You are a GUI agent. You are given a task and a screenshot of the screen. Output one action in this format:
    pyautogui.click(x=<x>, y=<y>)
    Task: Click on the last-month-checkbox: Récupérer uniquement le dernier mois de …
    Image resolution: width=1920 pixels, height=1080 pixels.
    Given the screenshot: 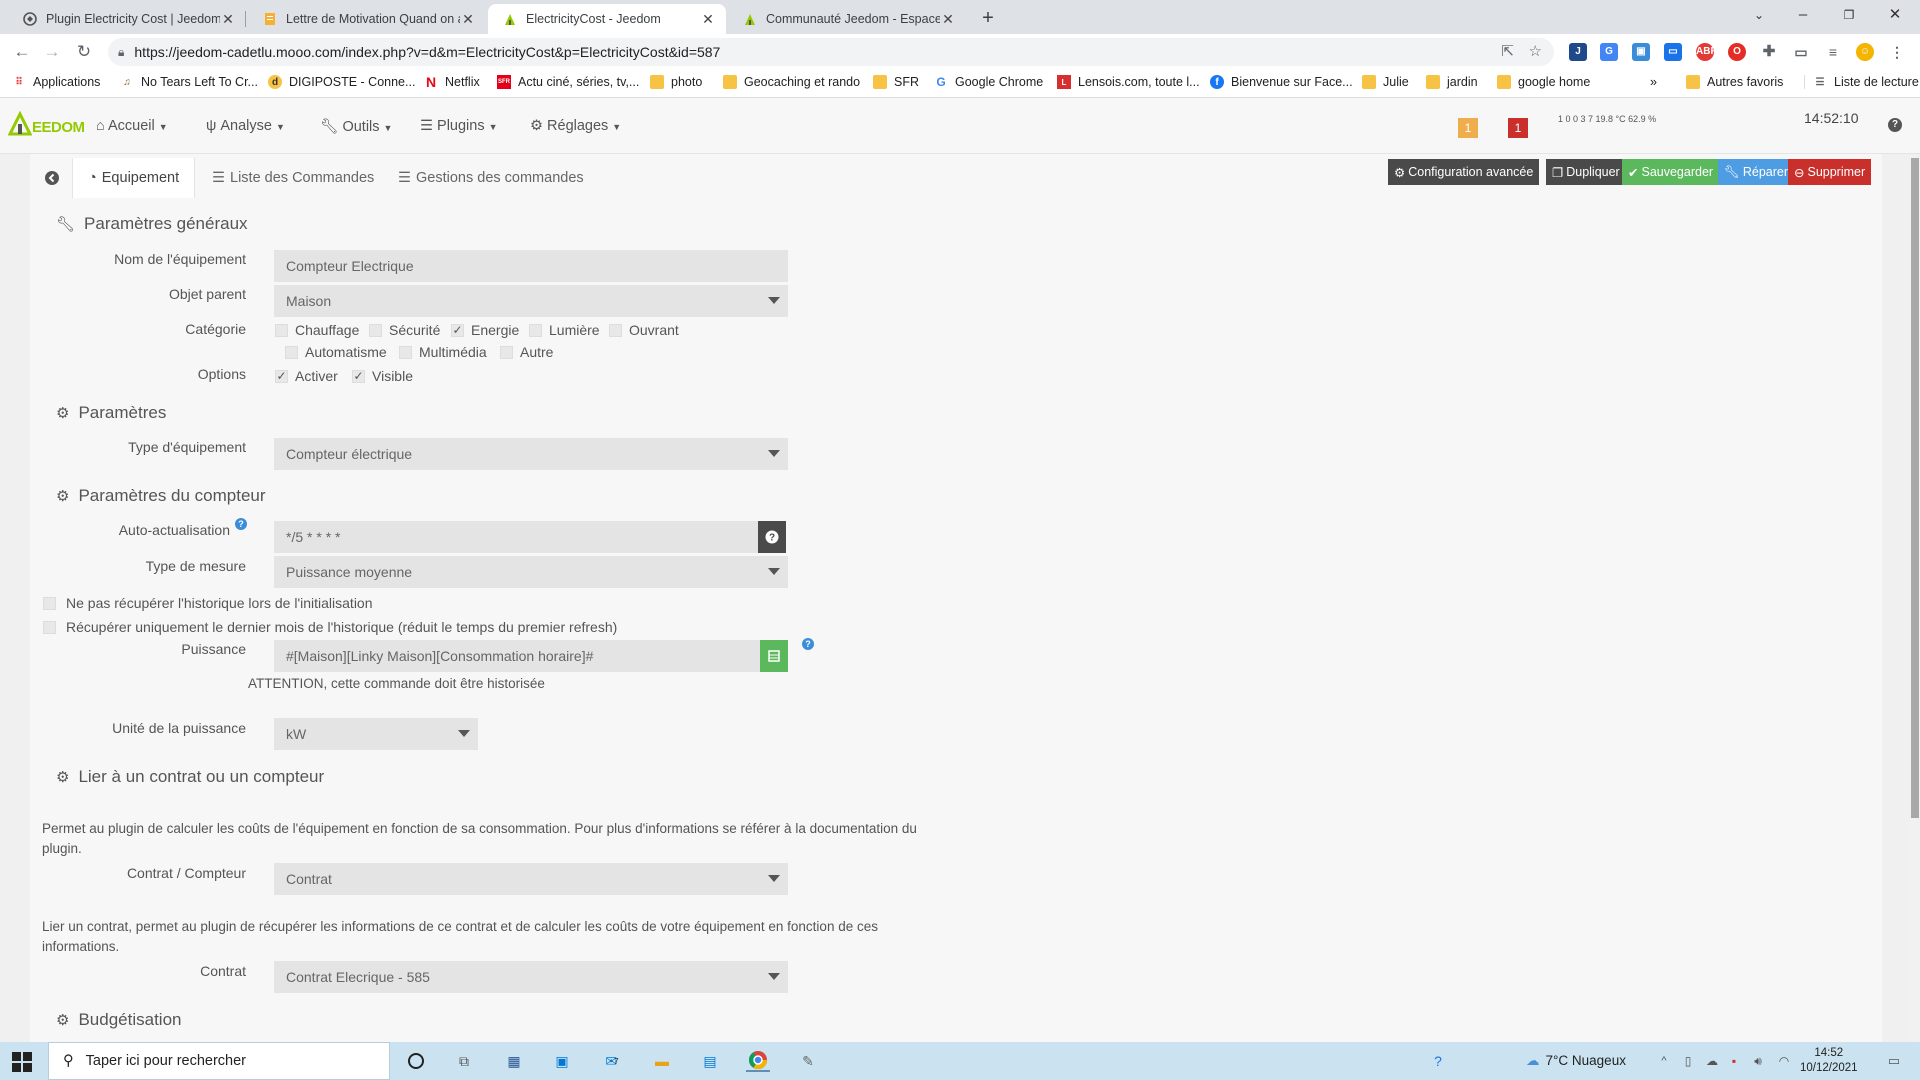 What is the action you would take?
    pyautogui.click(x=330, y=627)
    